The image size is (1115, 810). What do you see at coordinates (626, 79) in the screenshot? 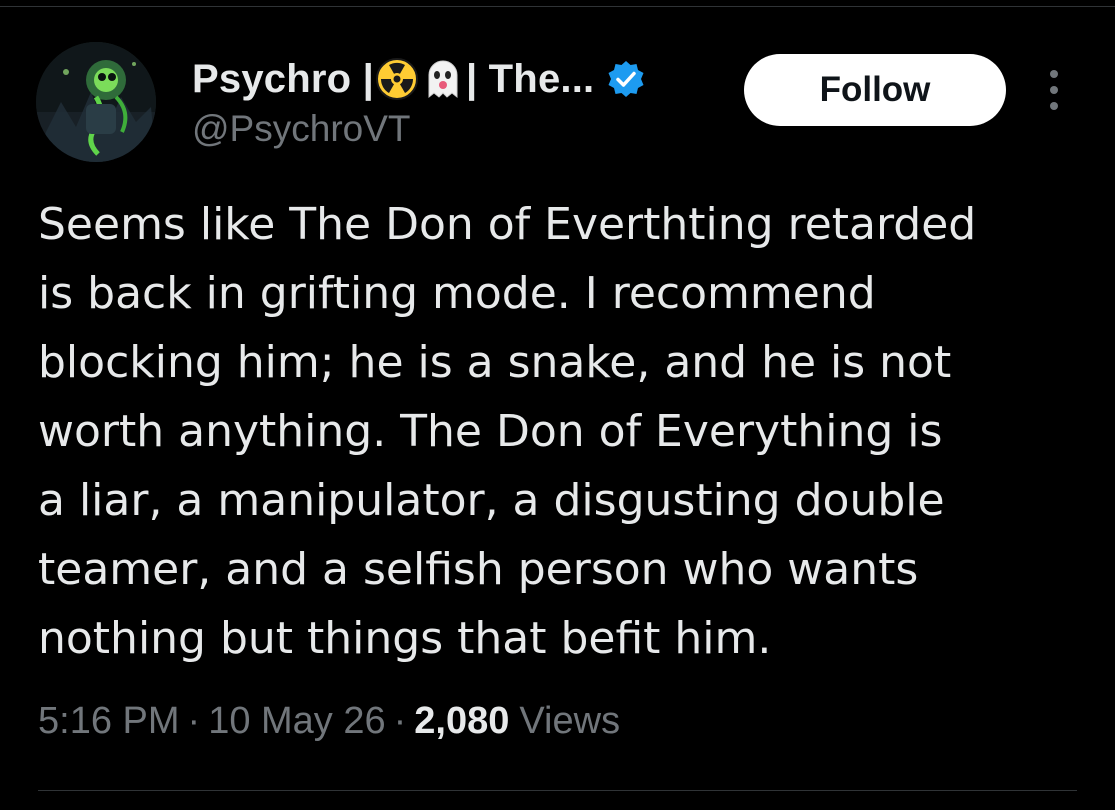
I see `verified-badge-icon` at bounding box center [626, 79].